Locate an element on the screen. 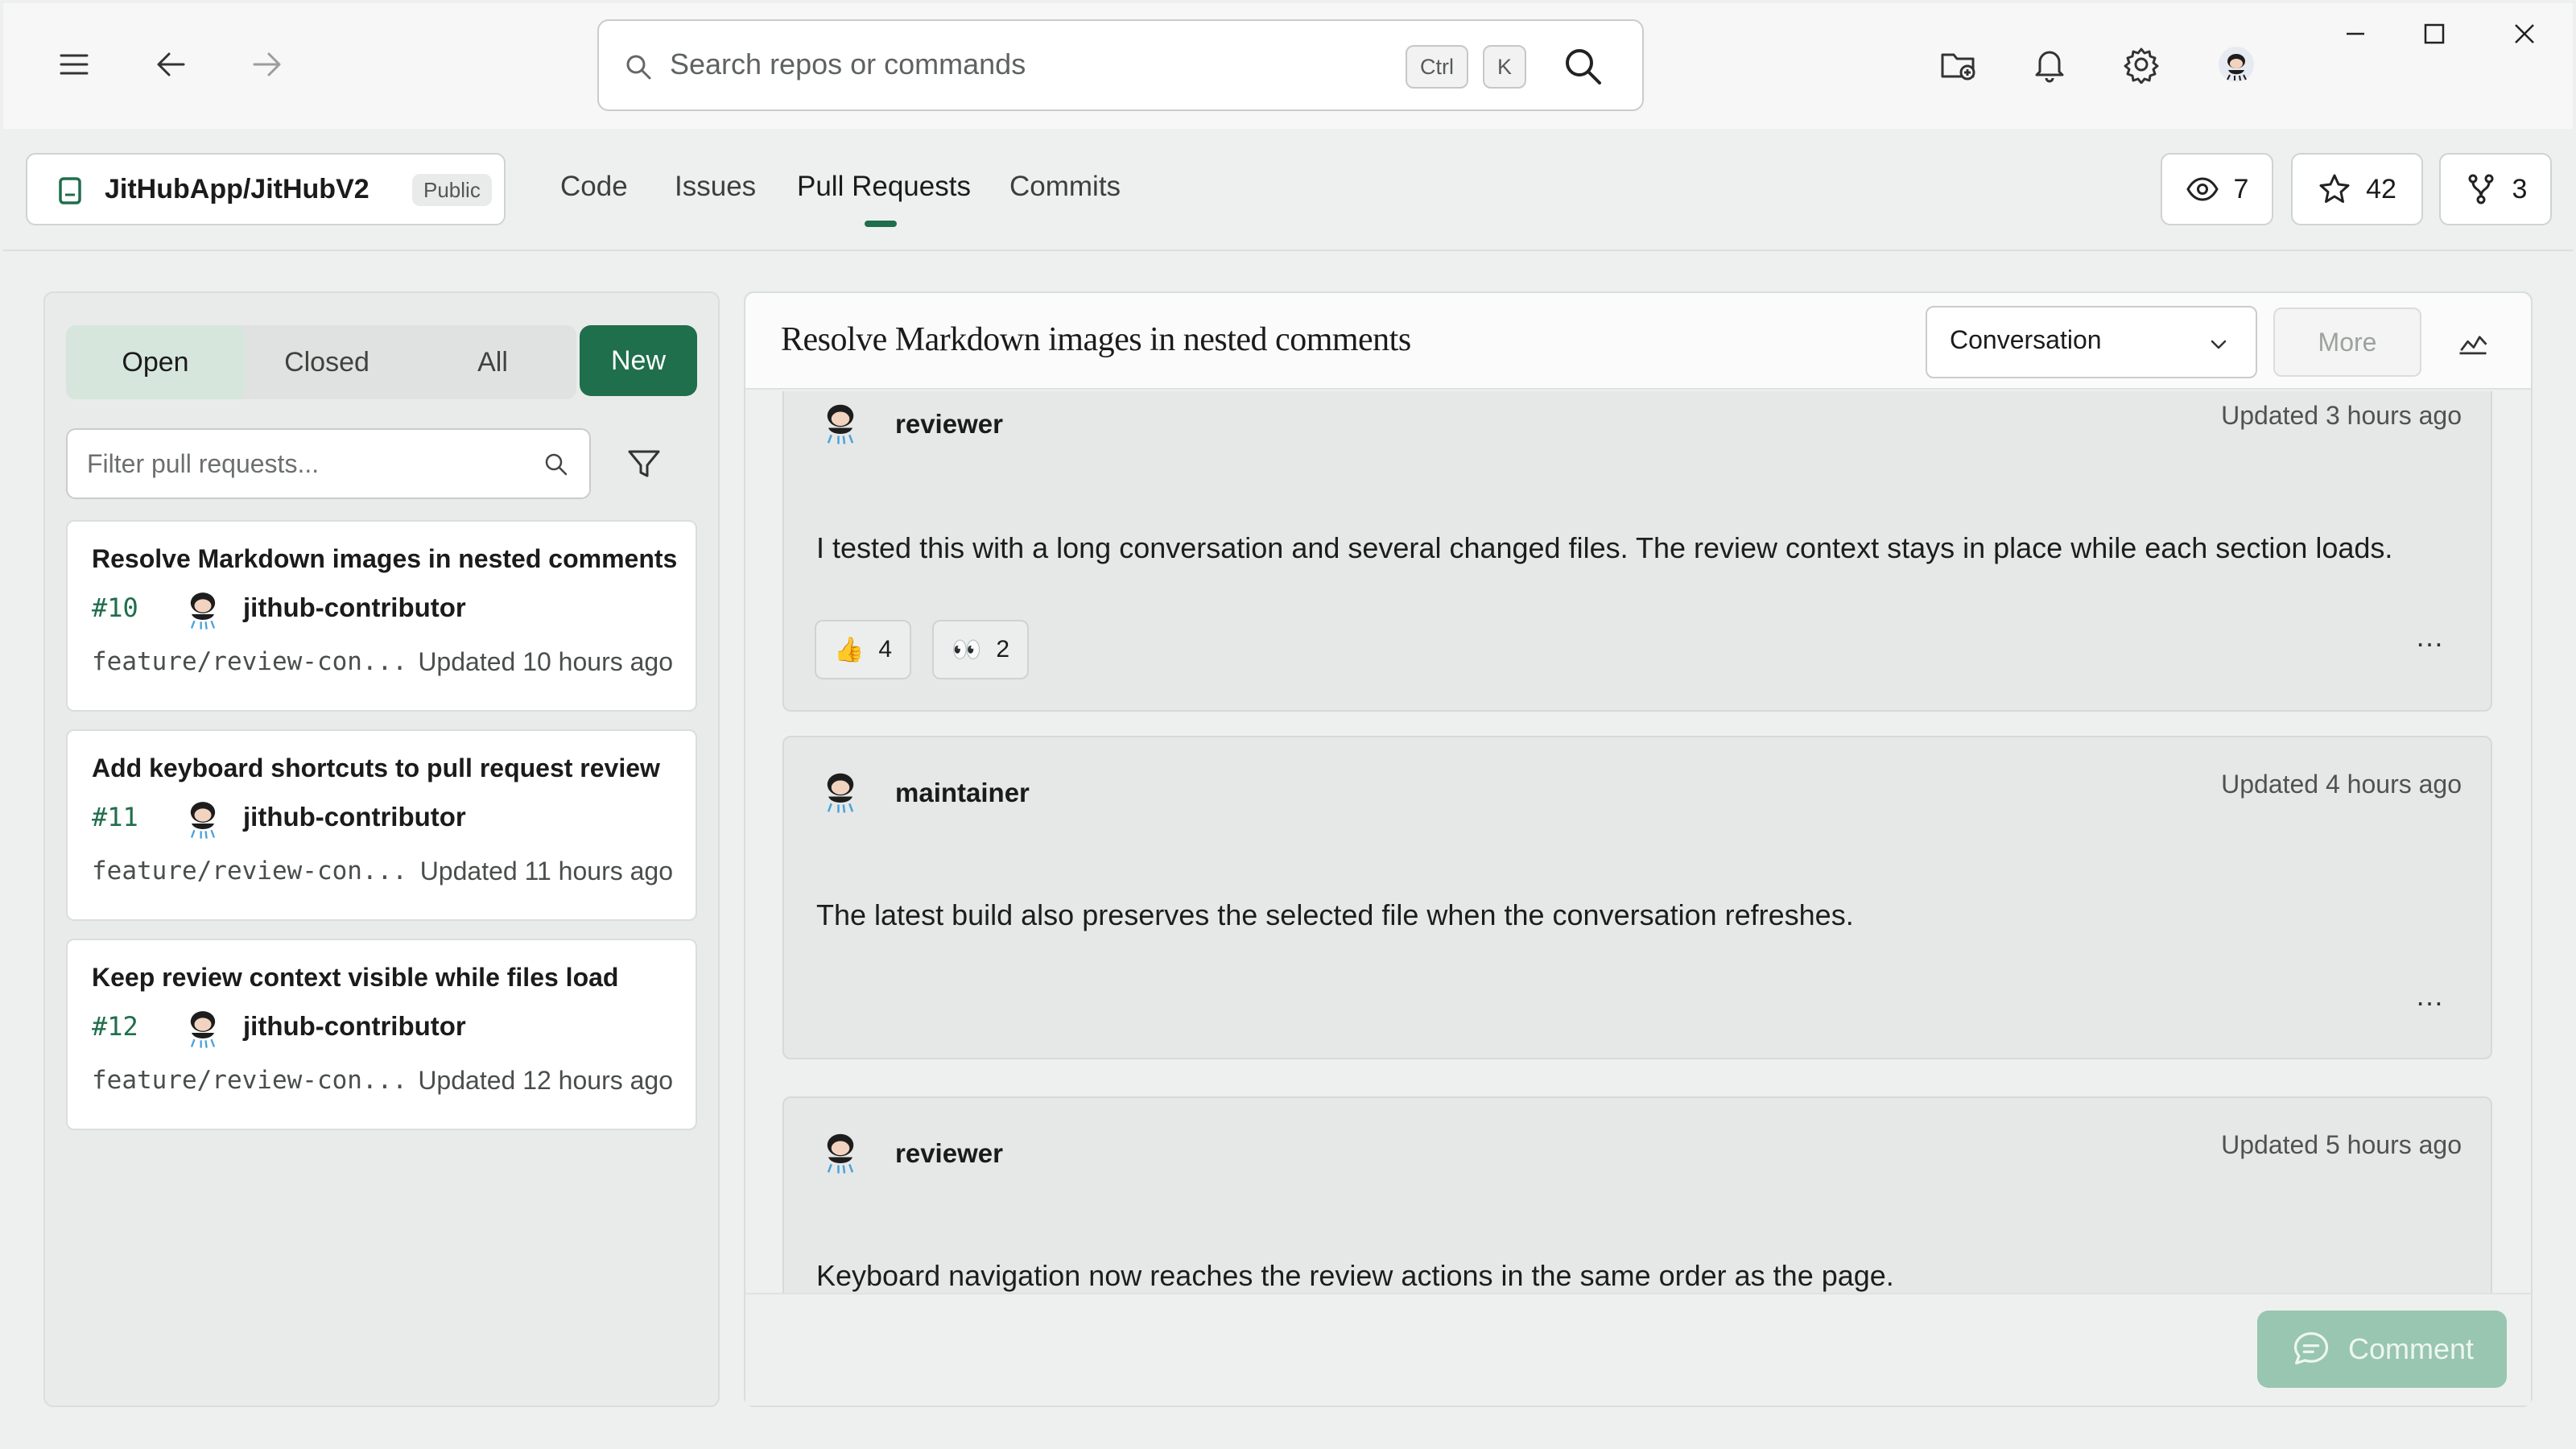  filter-funnel-icon is located at coordinates (644, 463).